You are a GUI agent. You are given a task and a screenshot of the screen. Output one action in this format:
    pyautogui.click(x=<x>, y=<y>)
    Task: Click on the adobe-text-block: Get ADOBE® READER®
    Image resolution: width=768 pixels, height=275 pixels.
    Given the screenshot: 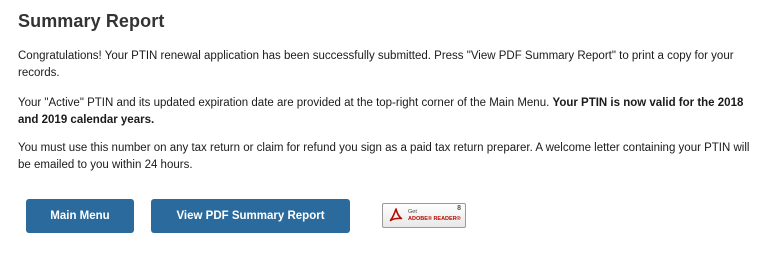 What is the action you would take?
    pyautogui.click(x=434, y=216)
    